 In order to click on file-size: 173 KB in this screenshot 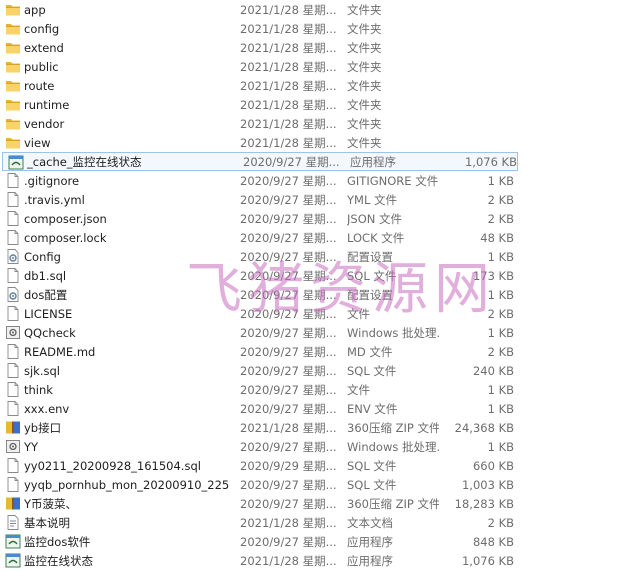, I will do `click(493, 275)`.